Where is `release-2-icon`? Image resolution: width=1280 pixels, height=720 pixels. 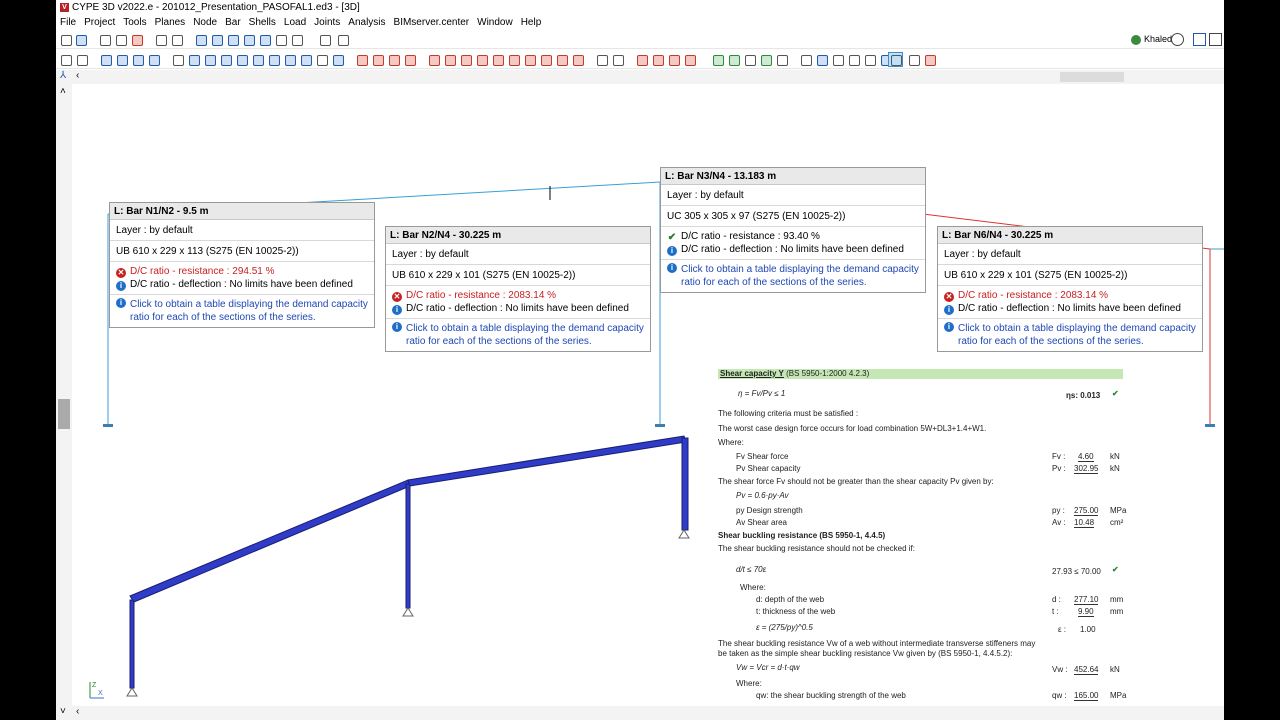
release-2-icon is located at coordinates (449, 59).